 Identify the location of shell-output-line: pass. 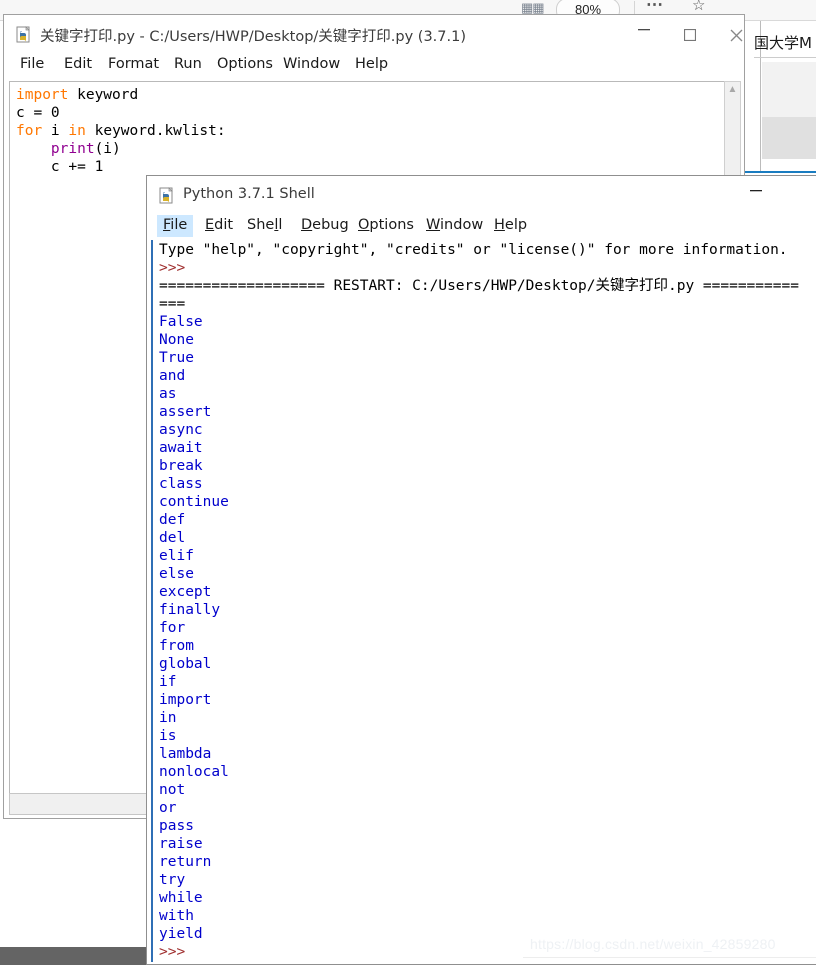
(176, 826).